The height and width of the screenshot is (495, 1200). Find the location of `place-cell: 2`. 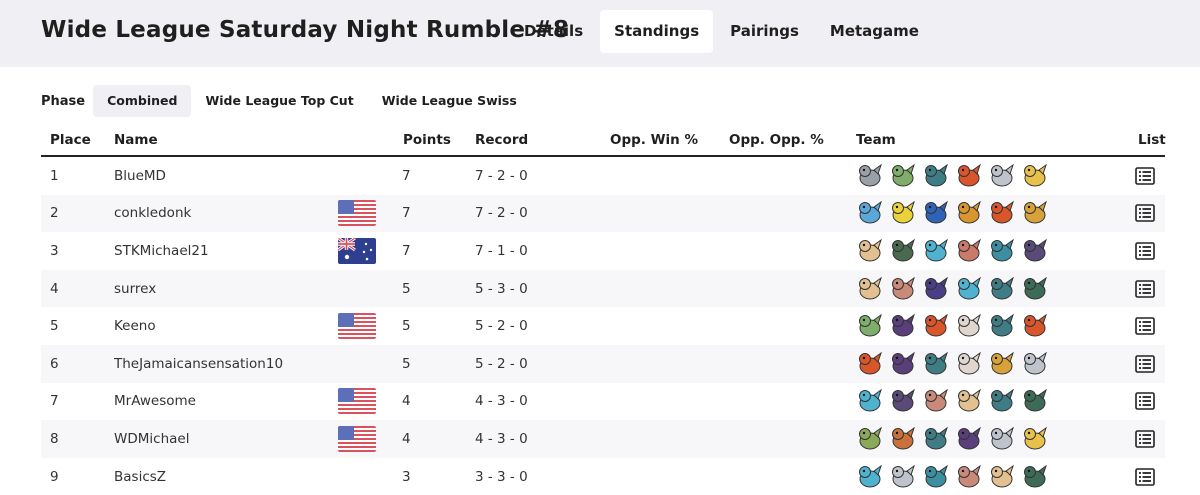

place-cell: 2 is located at coordinates (54, 213).